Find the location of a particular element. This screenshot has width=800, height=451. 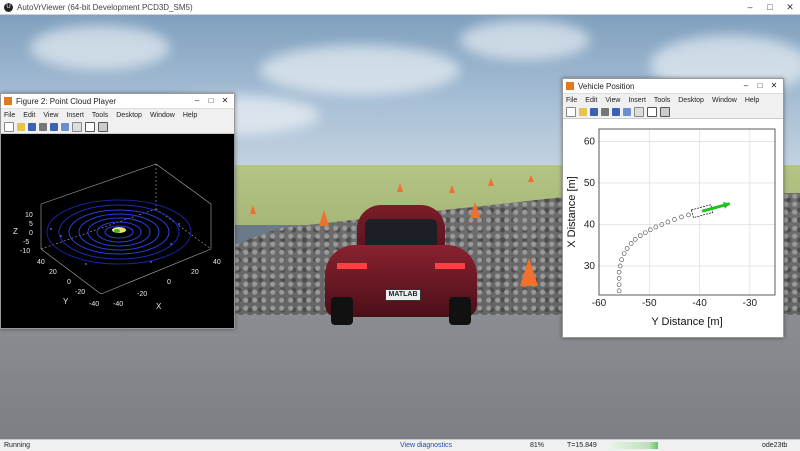

point-cloud-titlebar: Figure 2: Point Cloud Player – □ ✕ is located at coordinates (117, 101).